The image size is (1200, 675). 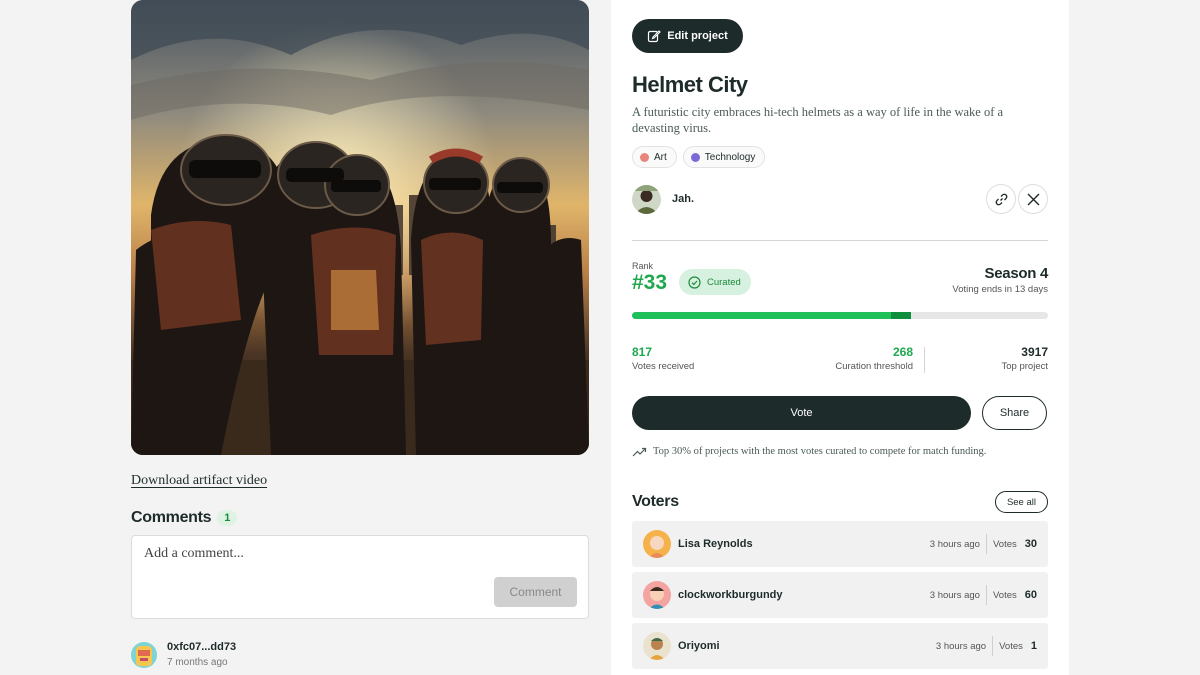 I want to click on divider, so click(x=840, y=240).